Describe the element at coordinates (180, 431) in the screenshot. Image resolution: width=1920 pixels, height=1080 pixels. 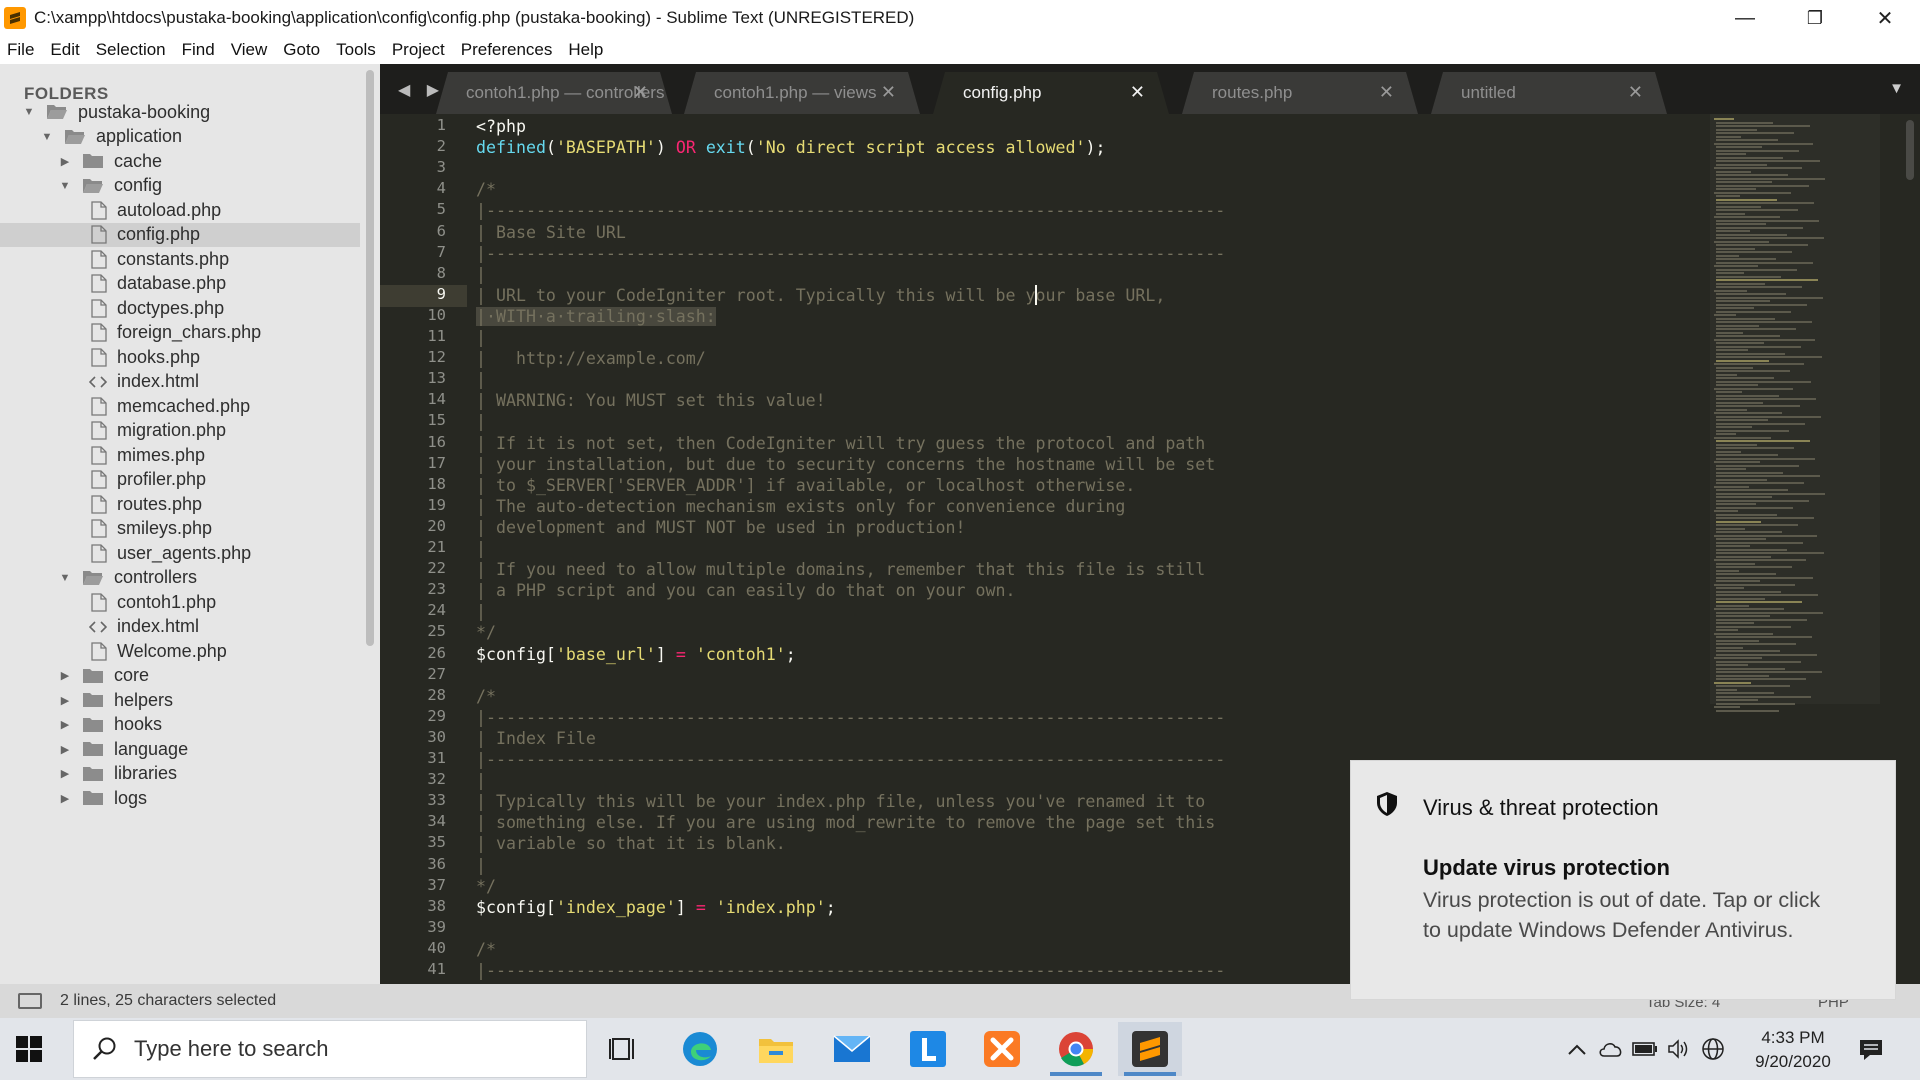
I see `tree-file: migration.php` at that location.